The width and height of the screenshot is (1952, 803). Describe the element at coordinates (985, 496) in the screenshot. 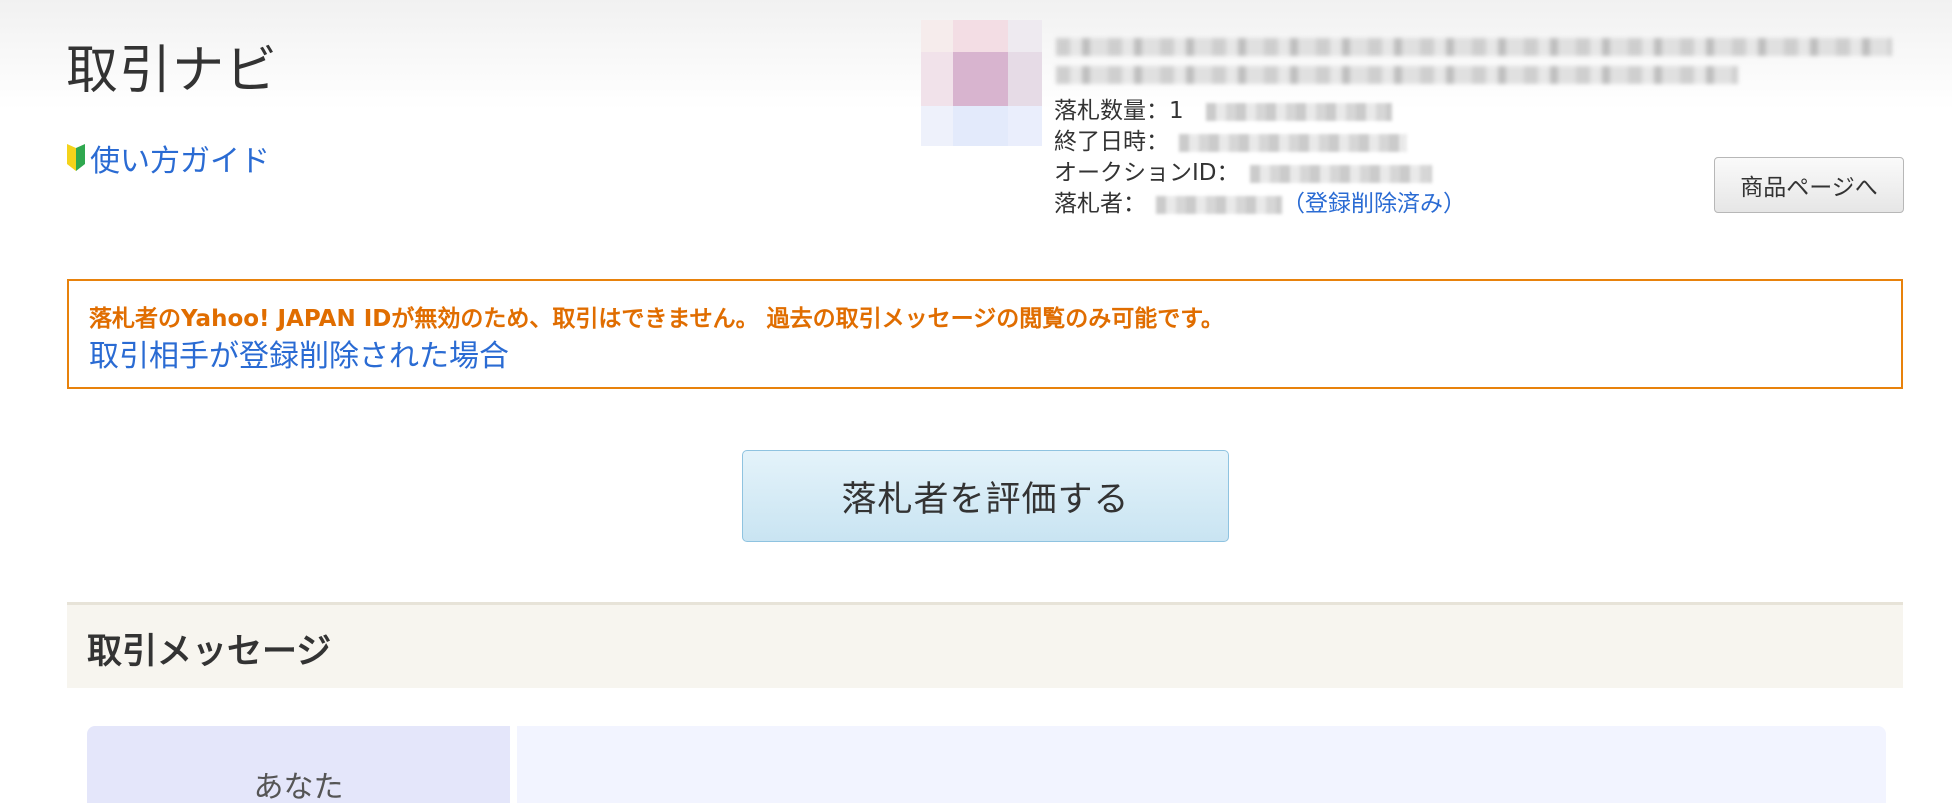

I see `rate-winner-button: 落札者を評価する` at that location.